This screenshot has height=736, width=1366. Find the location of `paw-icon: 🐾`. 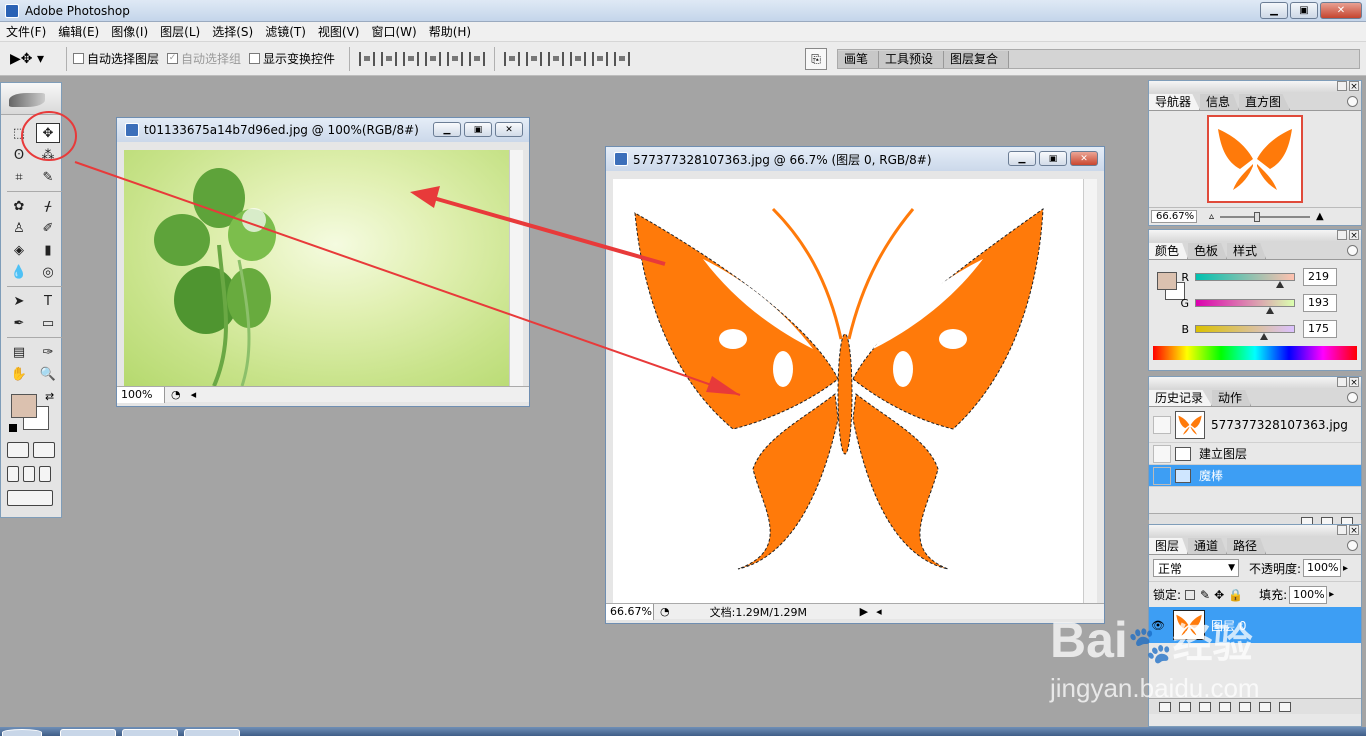

paw-icon: 🐾 is located at coordinates (1150, 644).